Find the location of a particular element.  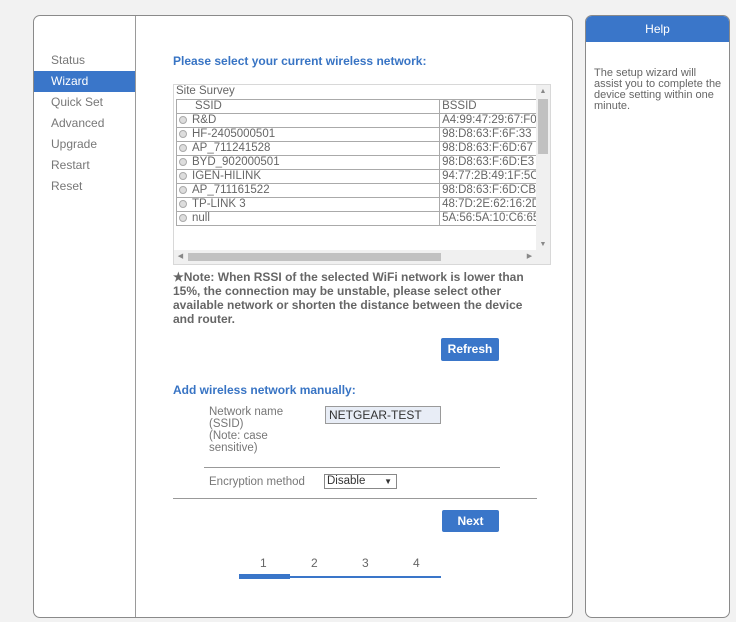

site-survey-title: Site Survey is located at coordinates (205, 91).